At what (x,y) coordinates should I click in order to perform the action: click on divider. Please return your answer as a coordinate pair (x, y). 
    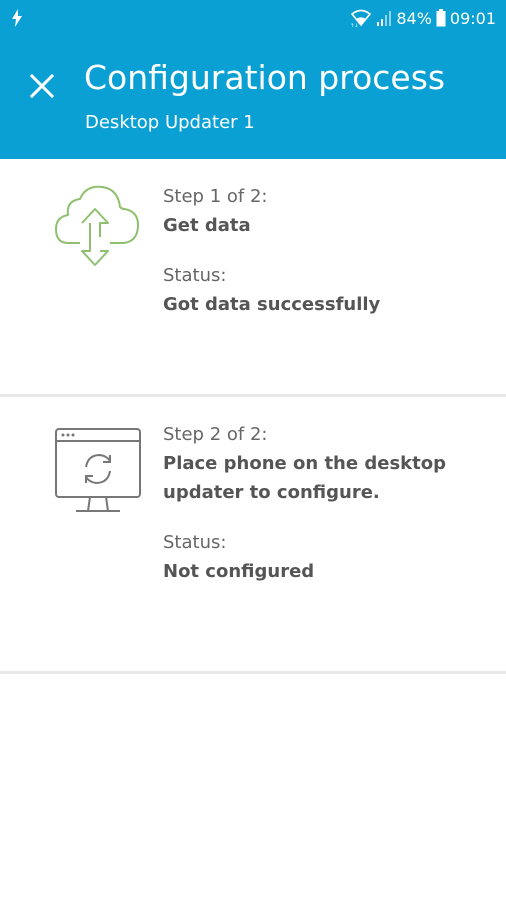
    Looking at the image, I should click on (253, 672).